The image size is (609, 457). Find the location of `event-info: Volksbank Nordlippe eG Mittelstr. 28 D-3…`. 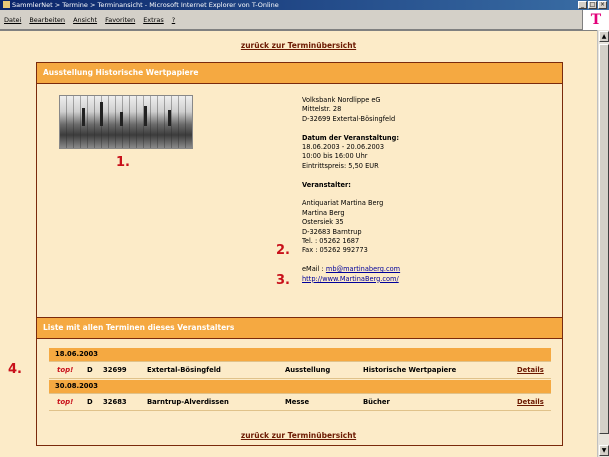

event-info: Volksbank Nordlippe eG Mittelstr. 28 D-3… is located at coordinates (412, 190).